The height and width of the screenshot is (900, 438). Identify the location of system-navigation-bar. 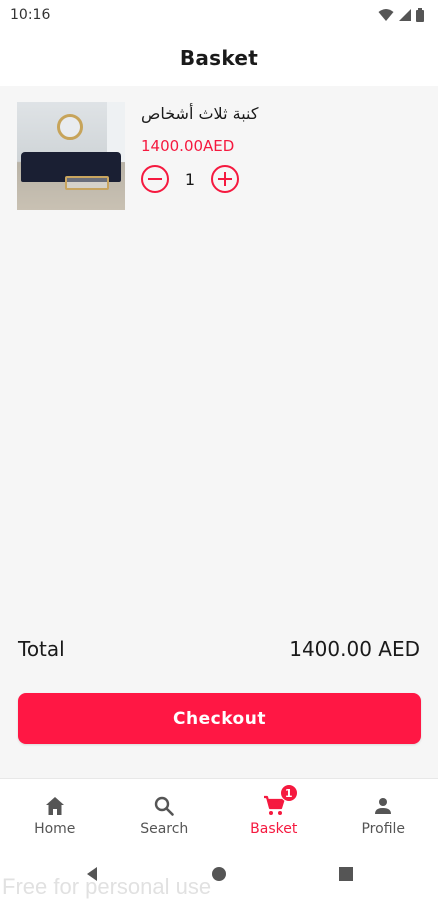
(219, 874).